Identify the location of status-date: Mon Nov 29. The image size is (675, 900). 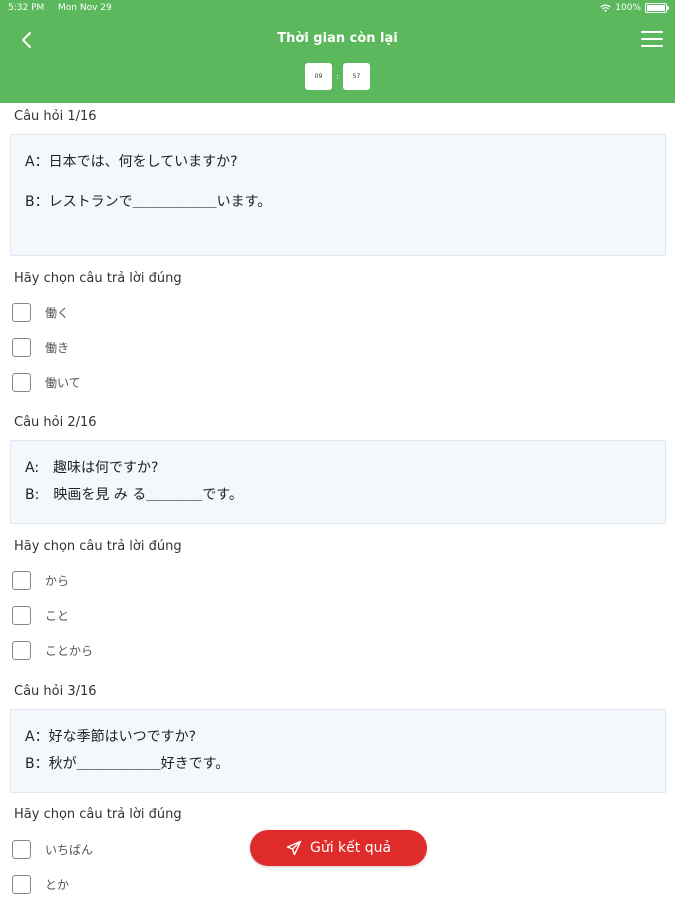
(85, 8).